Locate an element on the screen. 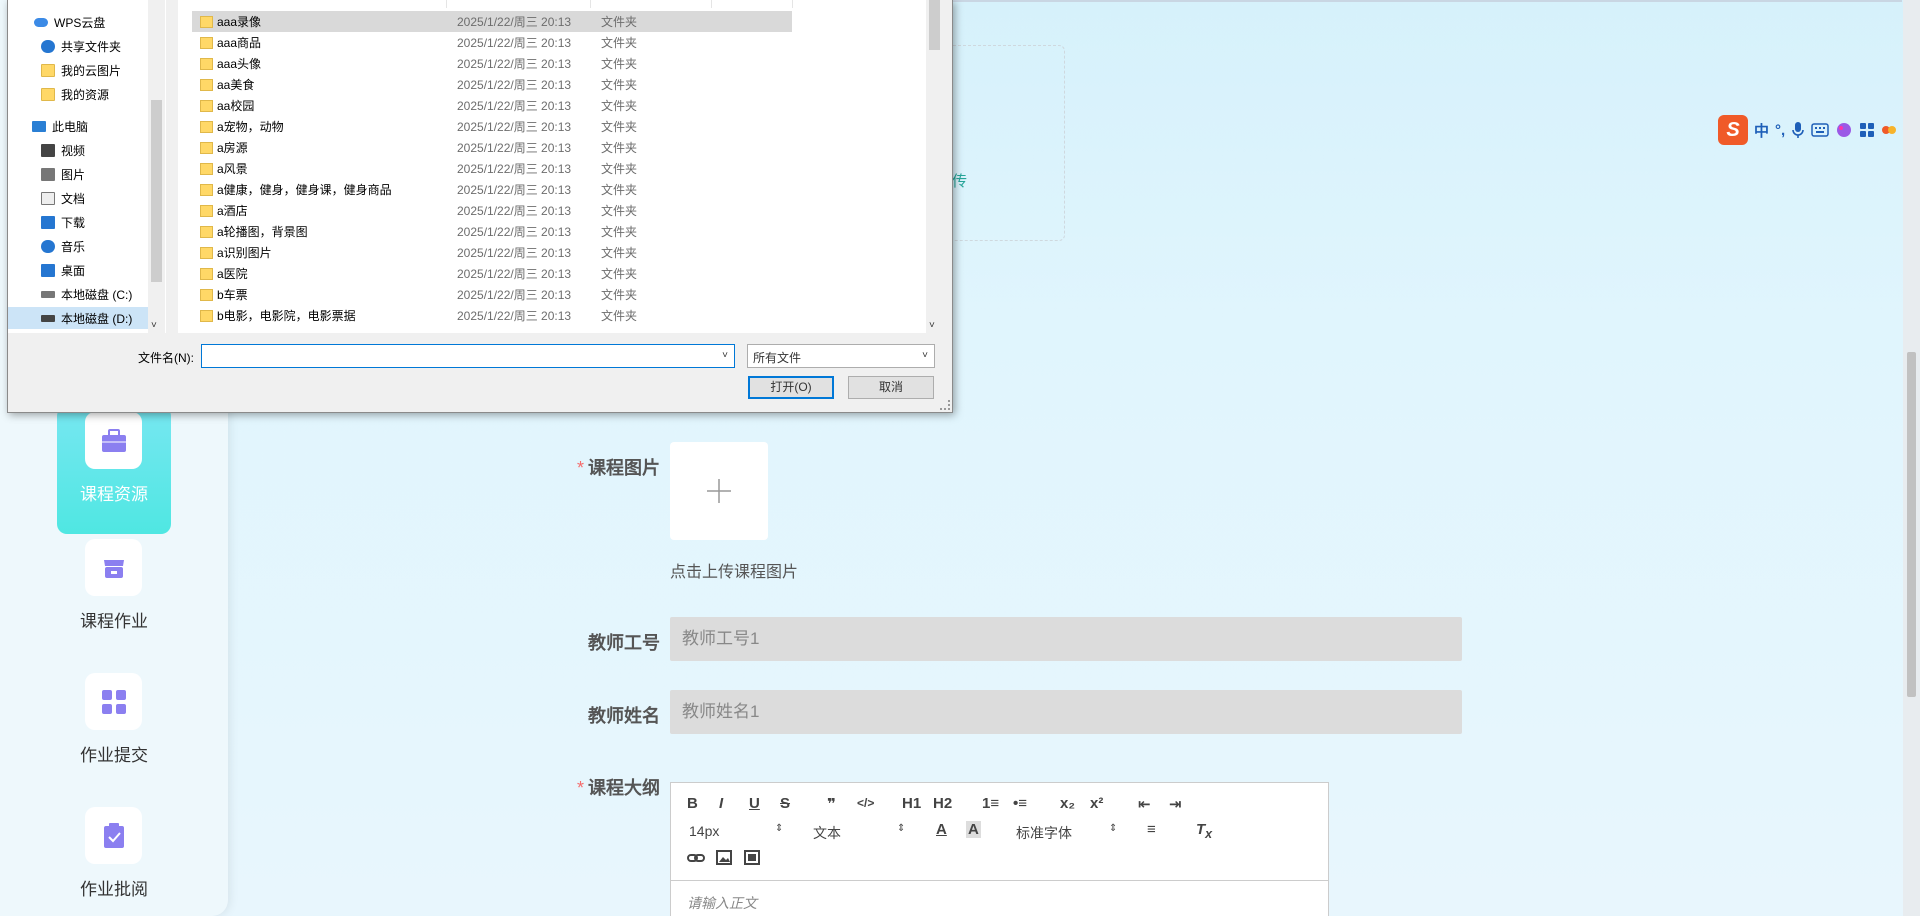 The width and height of the screenshot is (1920, 916). course-image-label: * 课程图片 is located at coordinates (618, 468).